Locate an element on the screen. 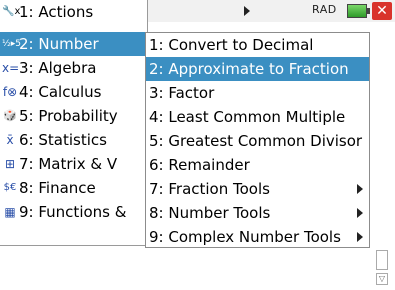 This screenshot has width=395, height=290. statistics-icon: x̄ is located at coordinates (10, 140).